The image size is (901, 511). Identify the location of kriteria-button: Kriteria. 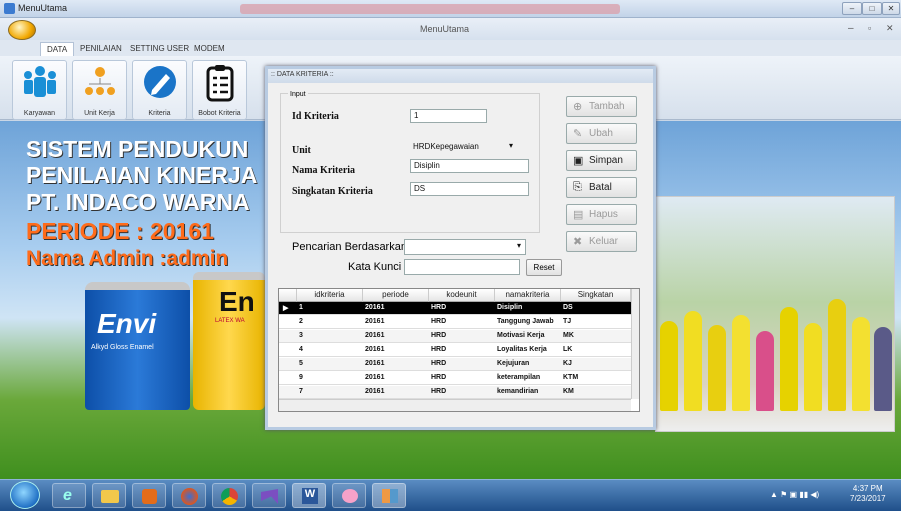
(159, 90).